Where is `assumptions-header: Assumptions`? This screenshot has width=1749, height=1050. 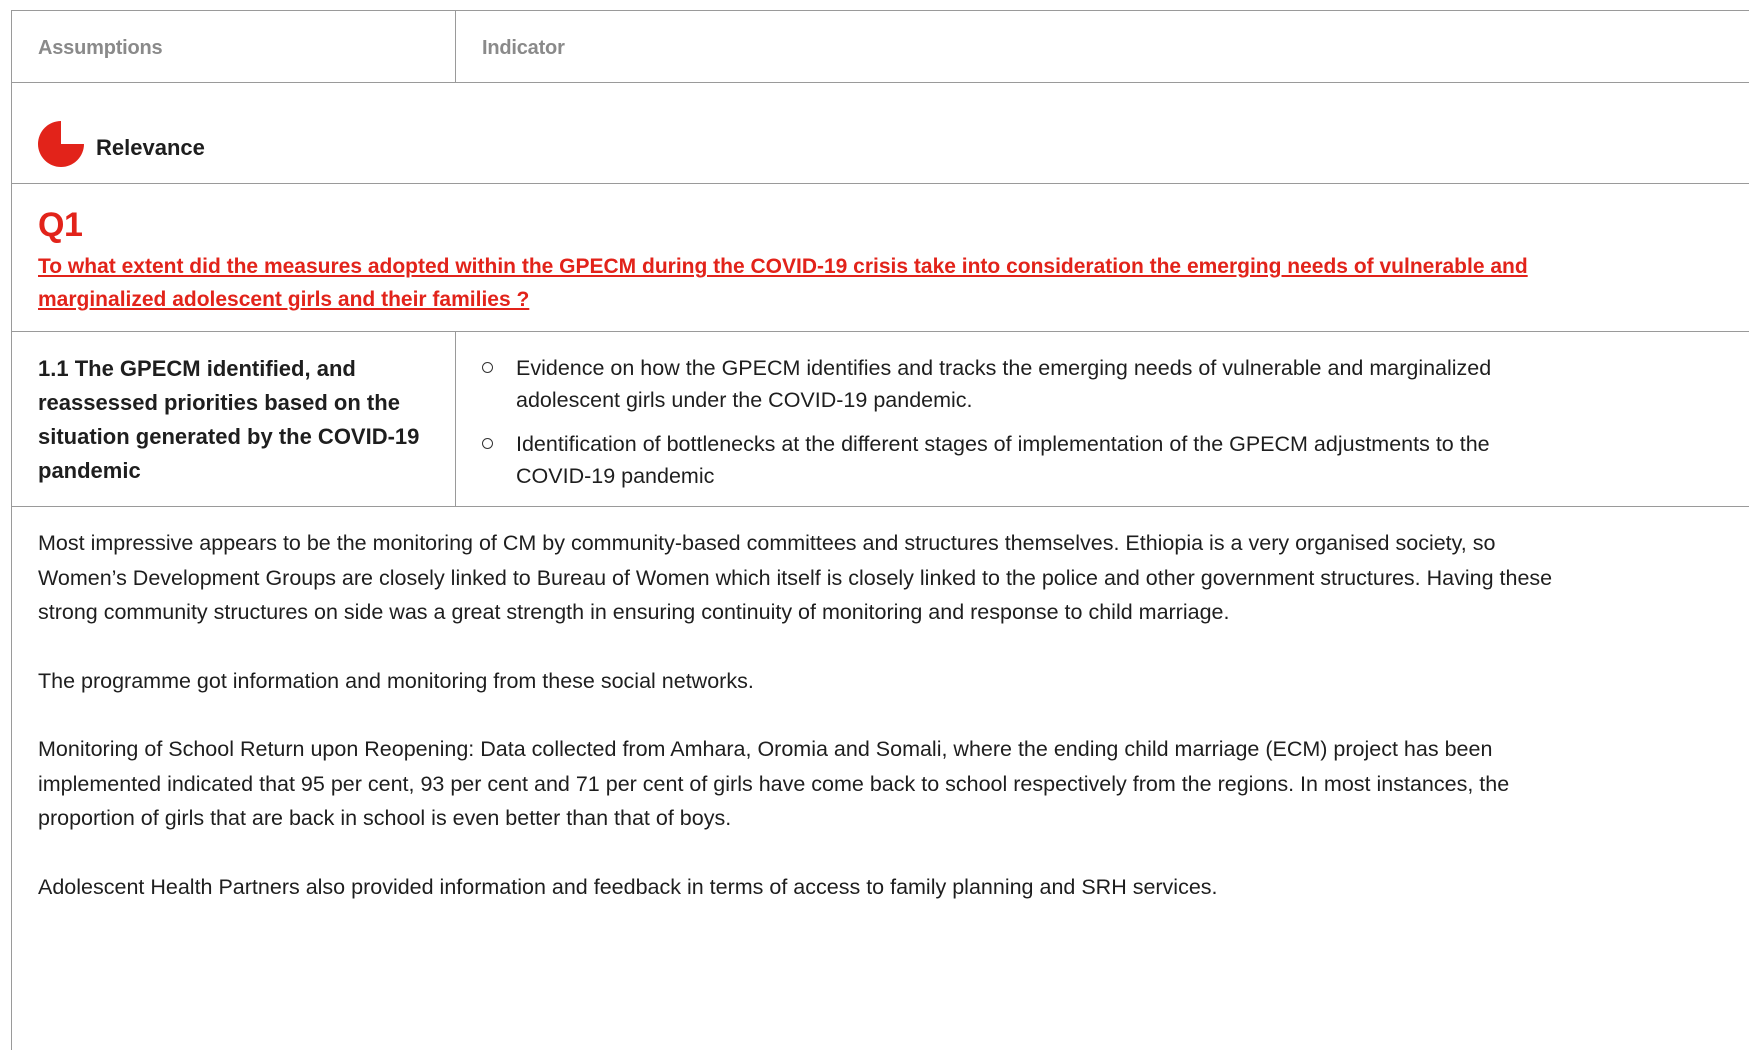 assumptions-header: Assumptions is located at coordinates (100, 48).